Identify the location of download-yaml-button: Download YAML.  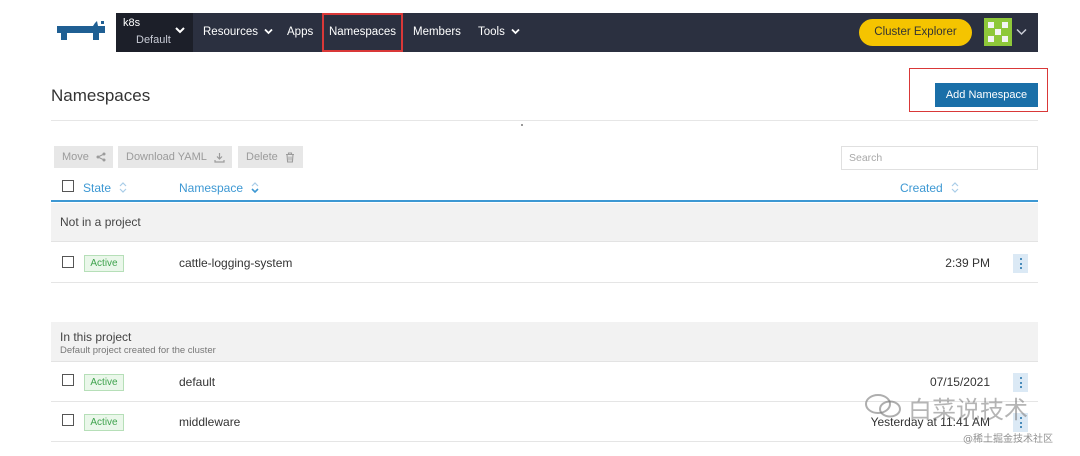
(175, 157).